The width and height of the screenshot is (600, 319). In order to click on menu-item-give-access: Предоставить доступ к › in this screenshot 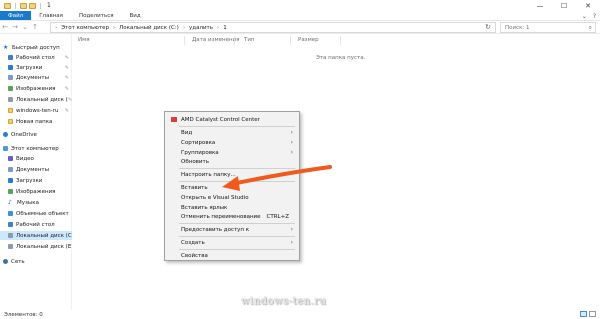, I will do `click(232, 229)`.